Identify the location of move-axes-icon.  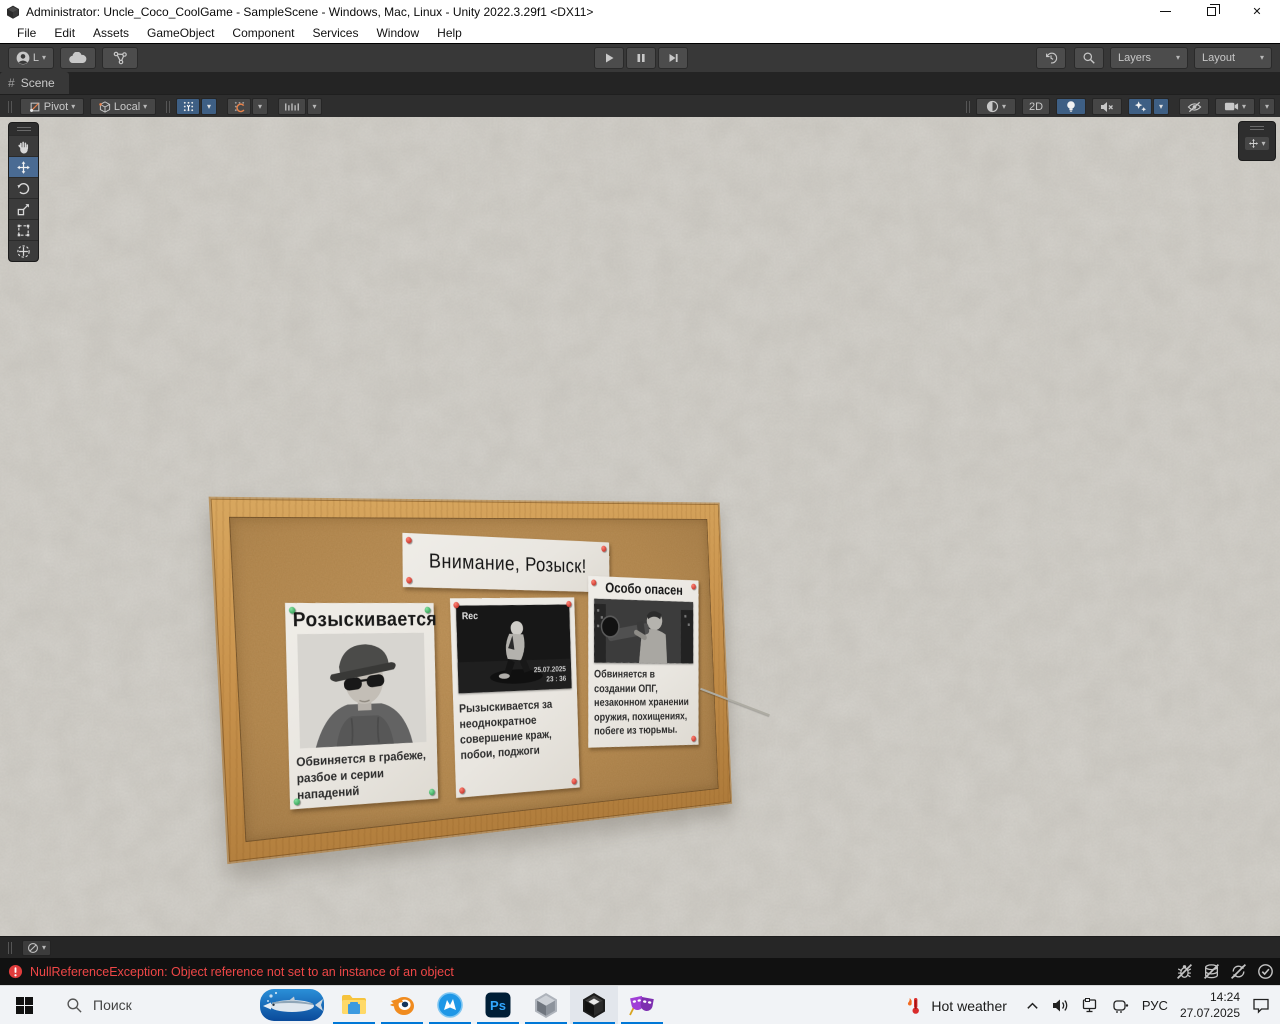
(1254, 143).